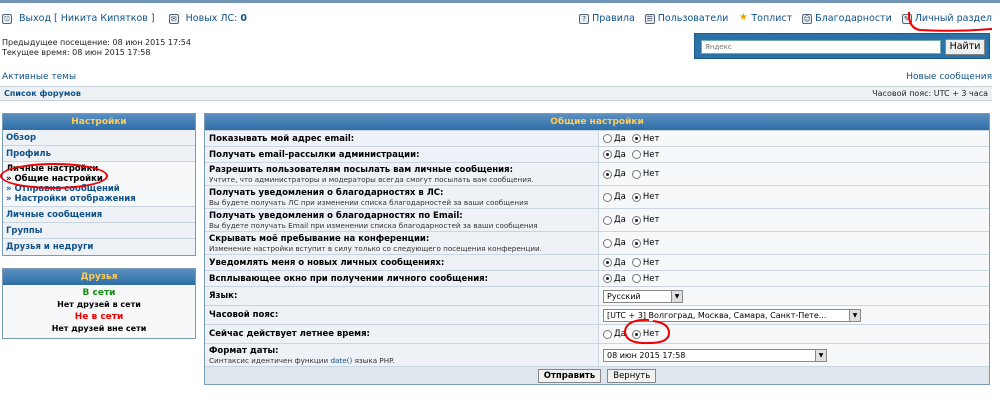 This screenshot has width=1000, height=420. What do you see at coordinates (771, 18) in the screenshot?
I see `toplist-link: Топлист` at bounding box center [771, 18].